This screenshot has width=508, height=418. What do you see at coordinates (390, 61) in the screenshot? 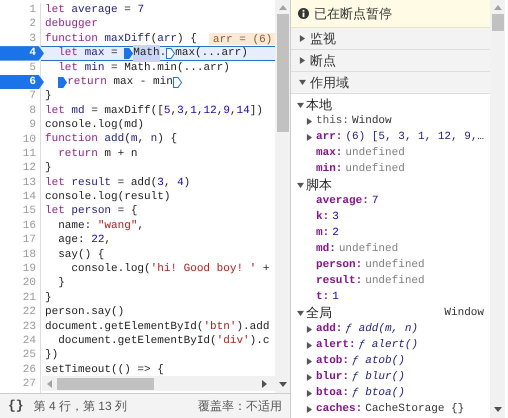
I see `pane-header: 断点` at bounding box center [390, 61].